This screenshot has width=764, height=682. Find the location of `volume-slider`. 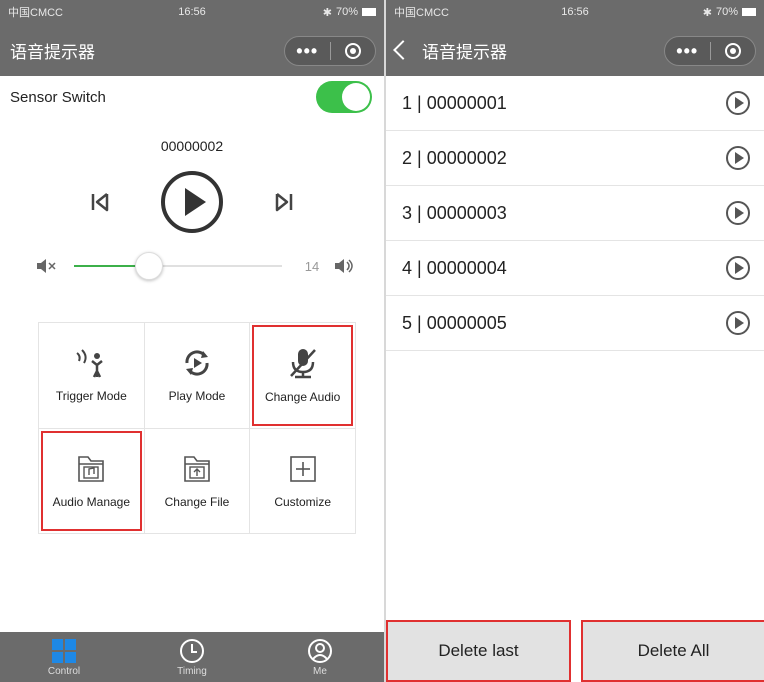

volume-slider is located at coordinates (178, 266).